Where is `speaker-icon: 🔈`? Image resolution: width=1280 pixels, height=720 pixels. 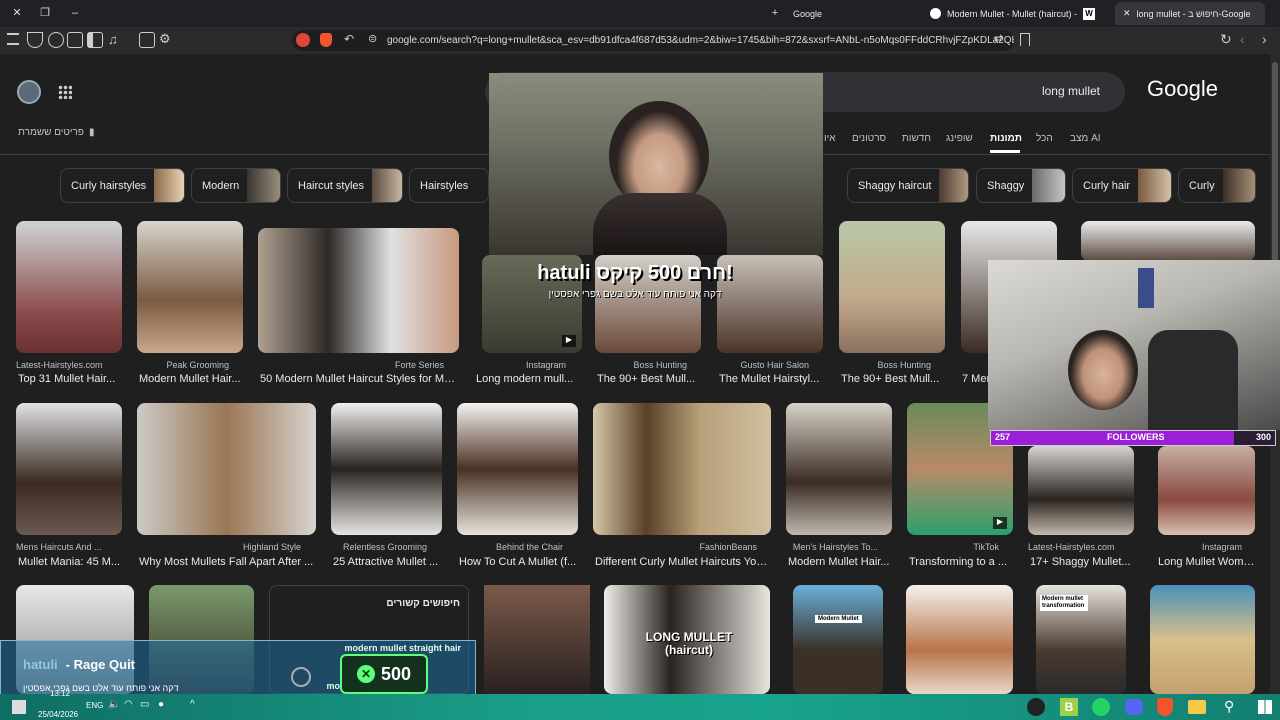 speaker-icon: 🔈 is located at coordinates (114, 704).